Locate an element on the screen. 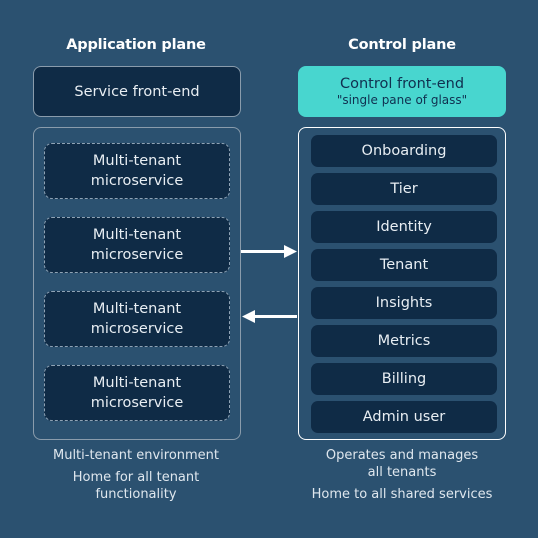 This screenshot has width=538, height=538. arrow-control-to-app is located at coordinates (269, 316).